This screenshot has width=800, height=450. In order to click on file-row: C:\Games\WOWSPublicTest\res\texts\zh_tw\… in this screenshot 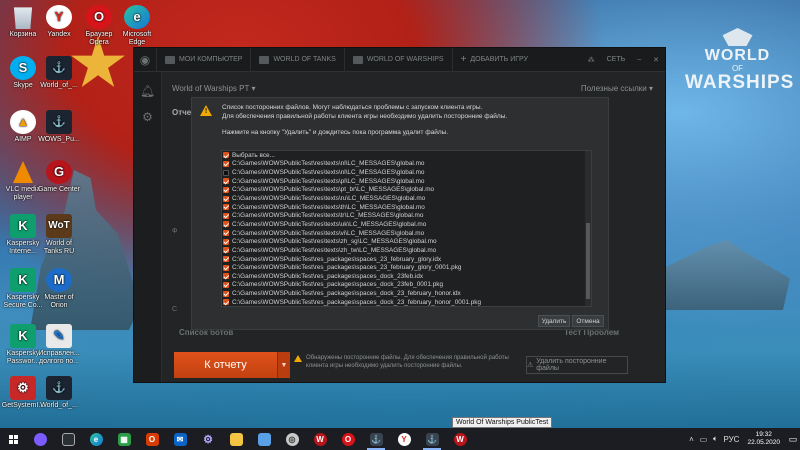, I will do `click(406, 250)`.